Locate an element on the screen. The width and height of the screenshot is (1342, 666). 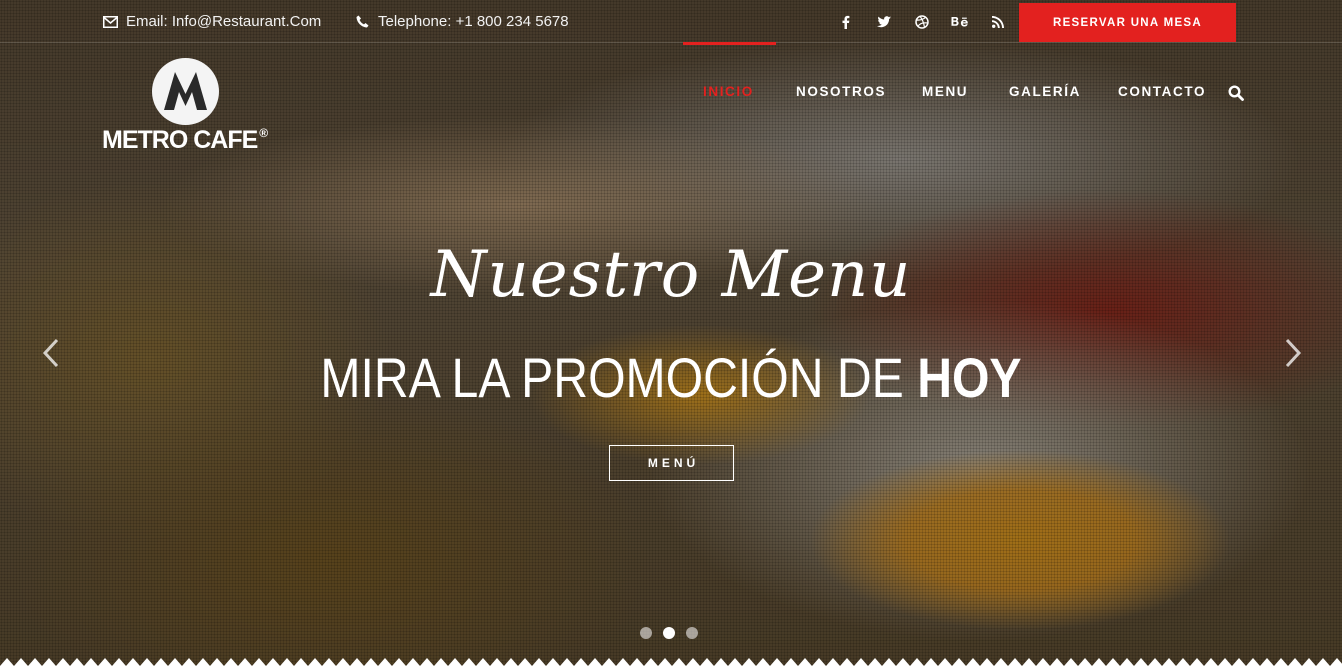
rss-icon is located at coordinates (998, 22).